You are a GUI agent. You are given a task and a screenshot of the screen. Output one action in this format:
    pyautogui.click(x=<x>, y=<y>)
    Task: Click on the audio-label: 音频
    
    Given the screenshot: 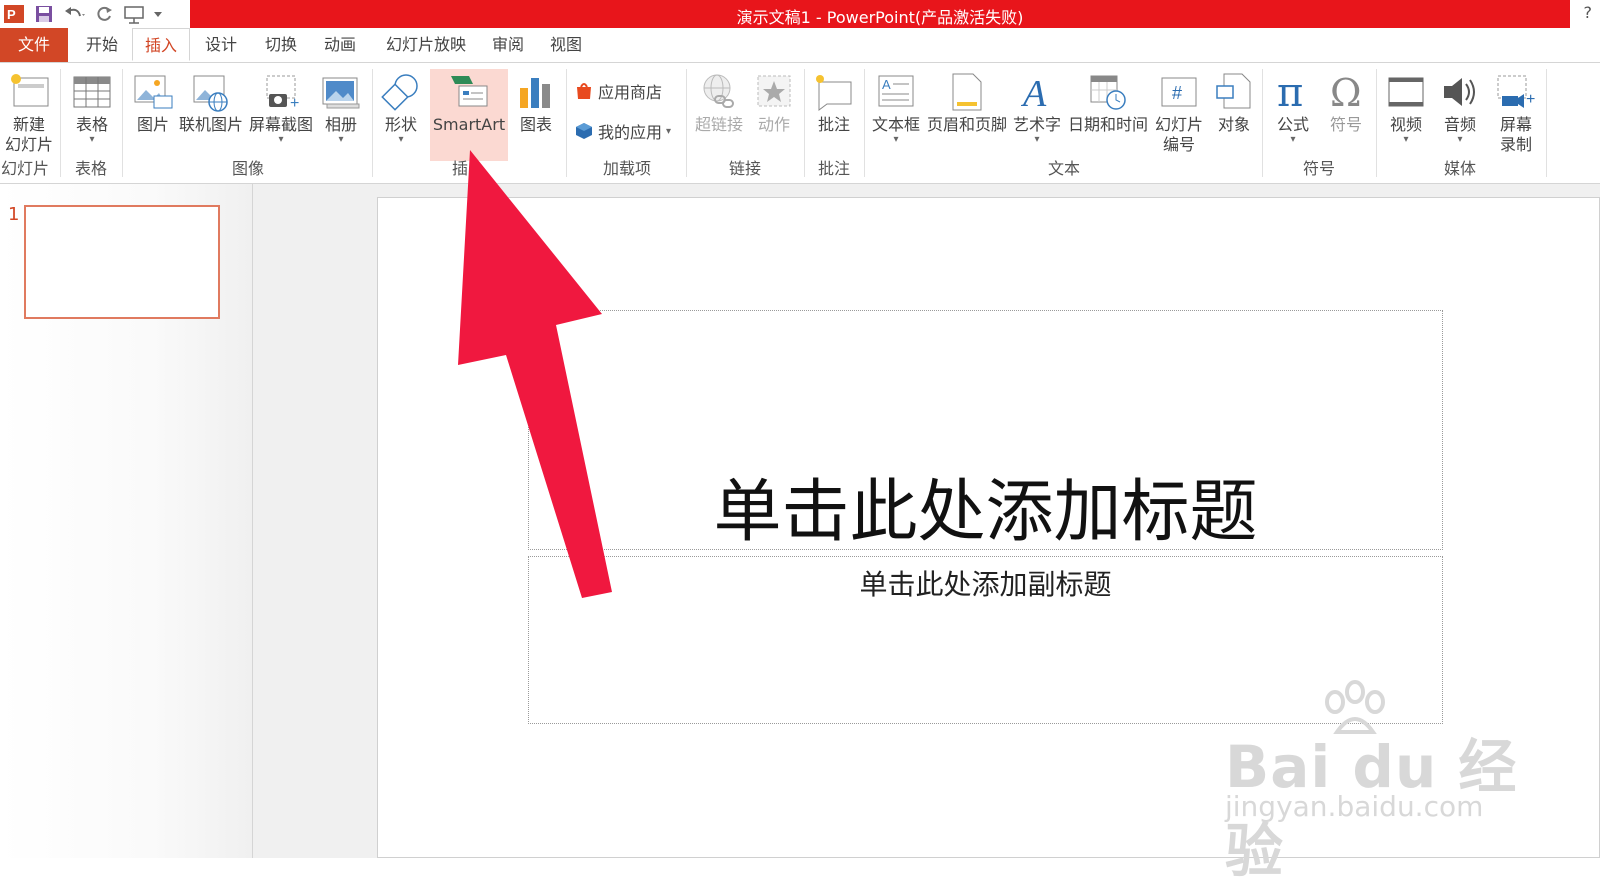 What is the action you would take?
    pyautogui.click(x=1459, y=124)
    